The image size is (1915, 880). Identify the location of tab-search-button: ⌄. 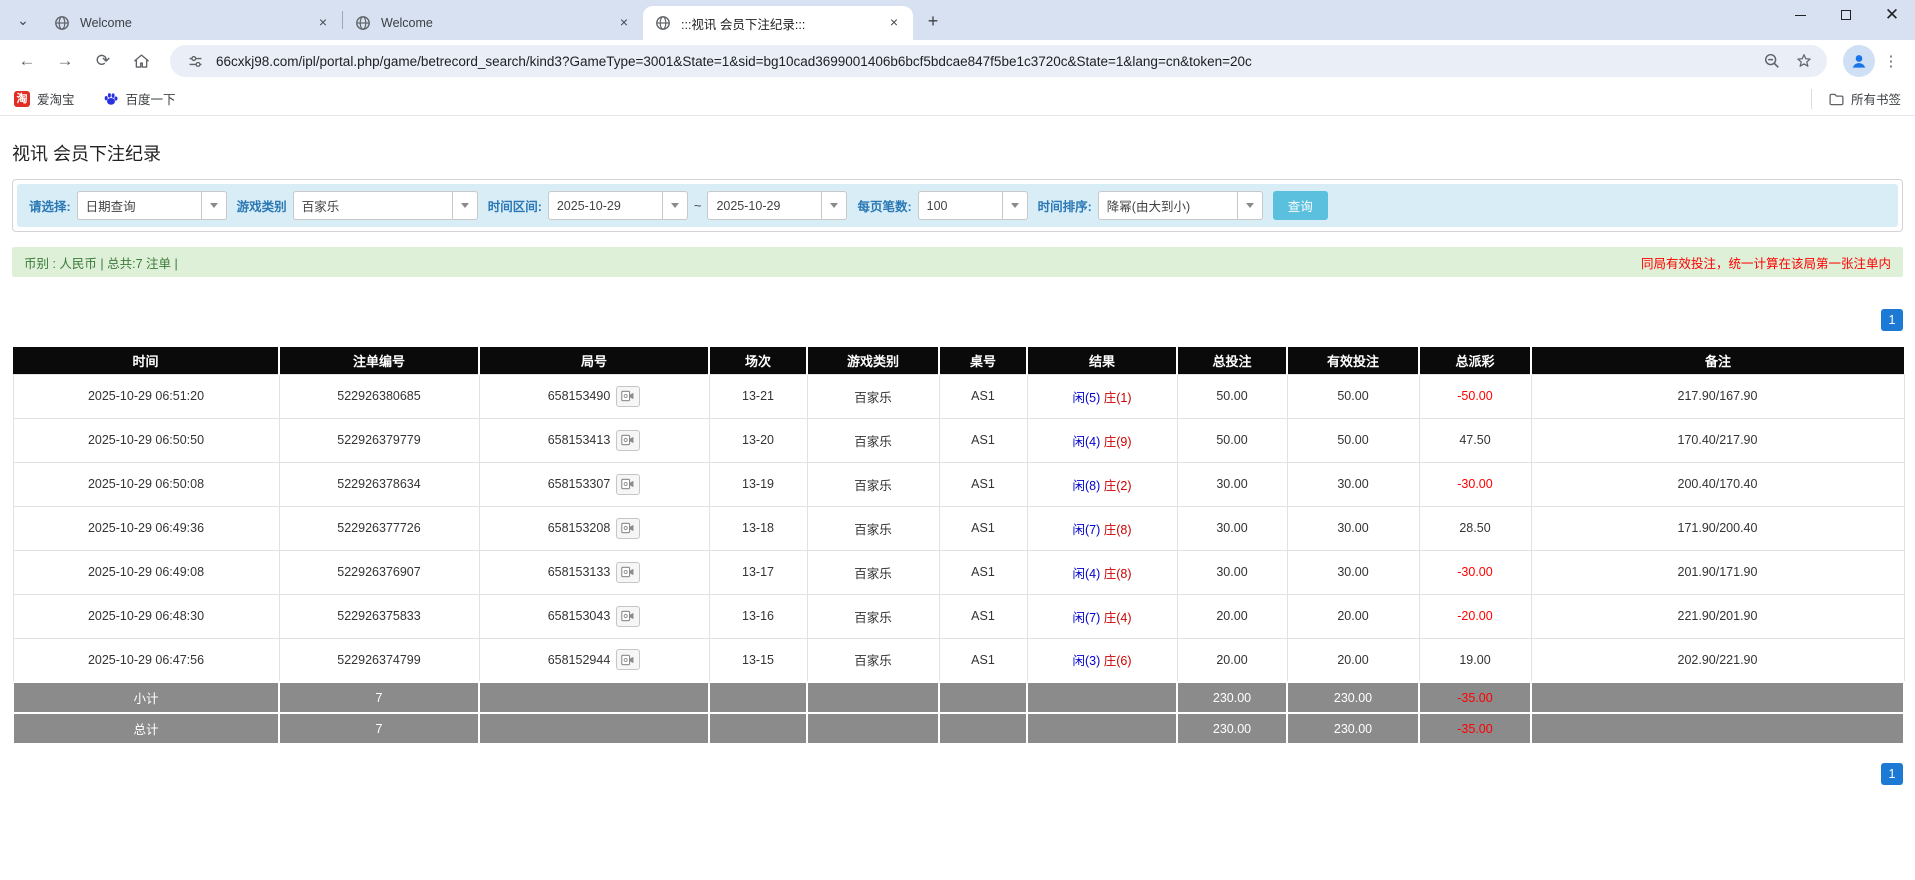
(23, 20).